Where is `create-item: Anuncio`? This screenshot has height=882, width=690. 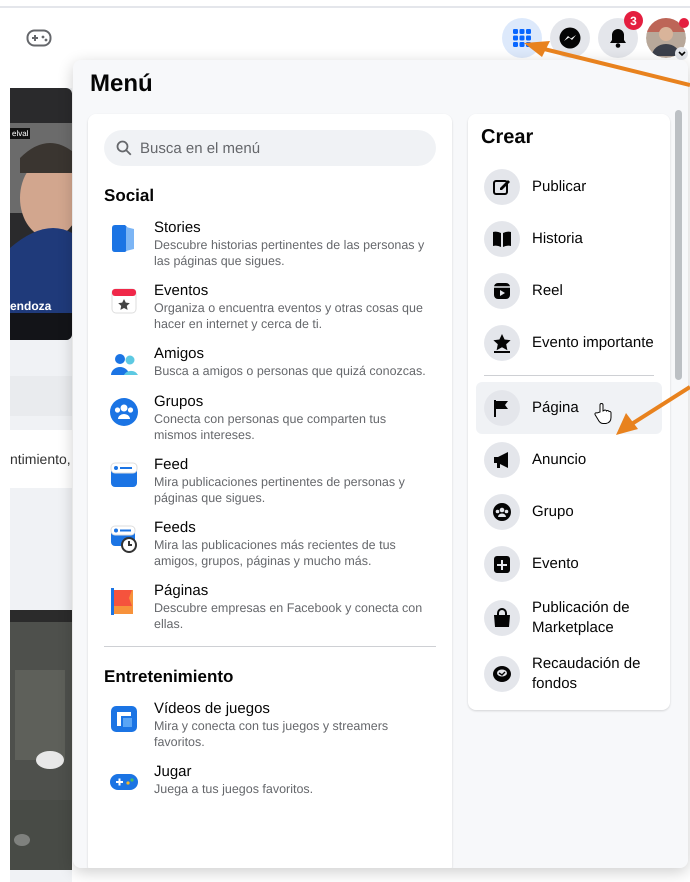
create-item: Anuncio is located at coordinates (569, 460).